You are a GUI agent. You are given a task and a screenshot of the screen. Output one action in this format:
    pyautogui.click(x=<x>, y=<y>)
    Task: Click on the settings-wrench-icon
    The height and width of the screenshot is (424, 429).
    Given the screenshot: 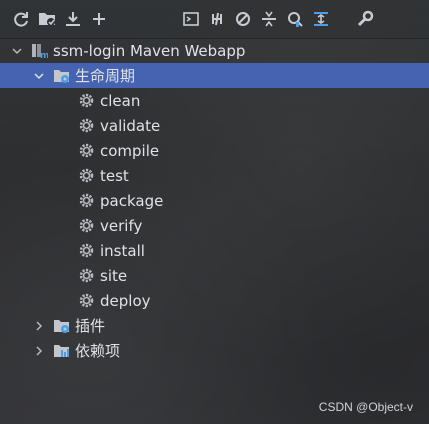 What is the action you would take?
    pyautogui.click(x=365, y=19)
    